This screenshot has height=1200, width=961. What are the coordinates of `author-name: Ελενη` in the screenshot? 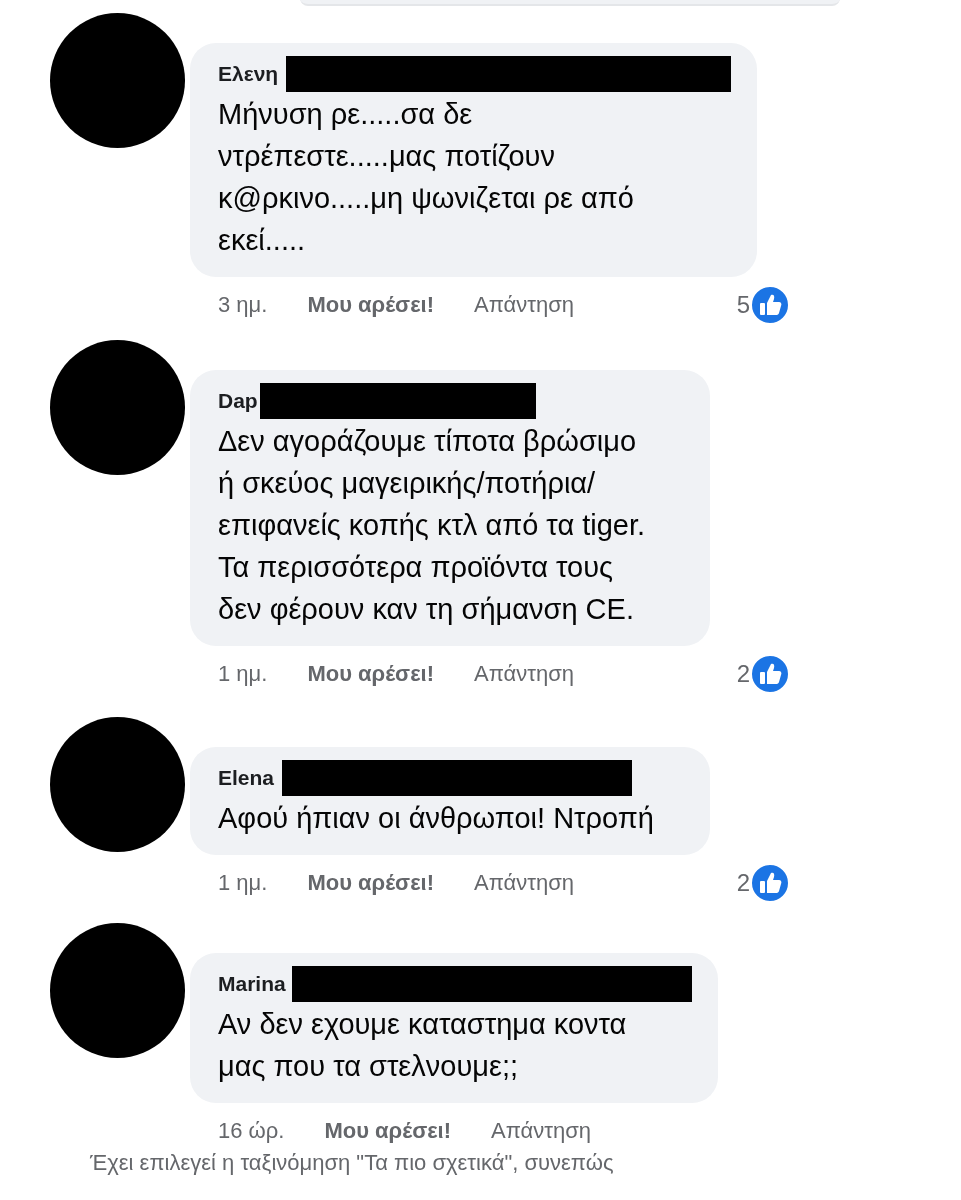 It's located at (248, 74).